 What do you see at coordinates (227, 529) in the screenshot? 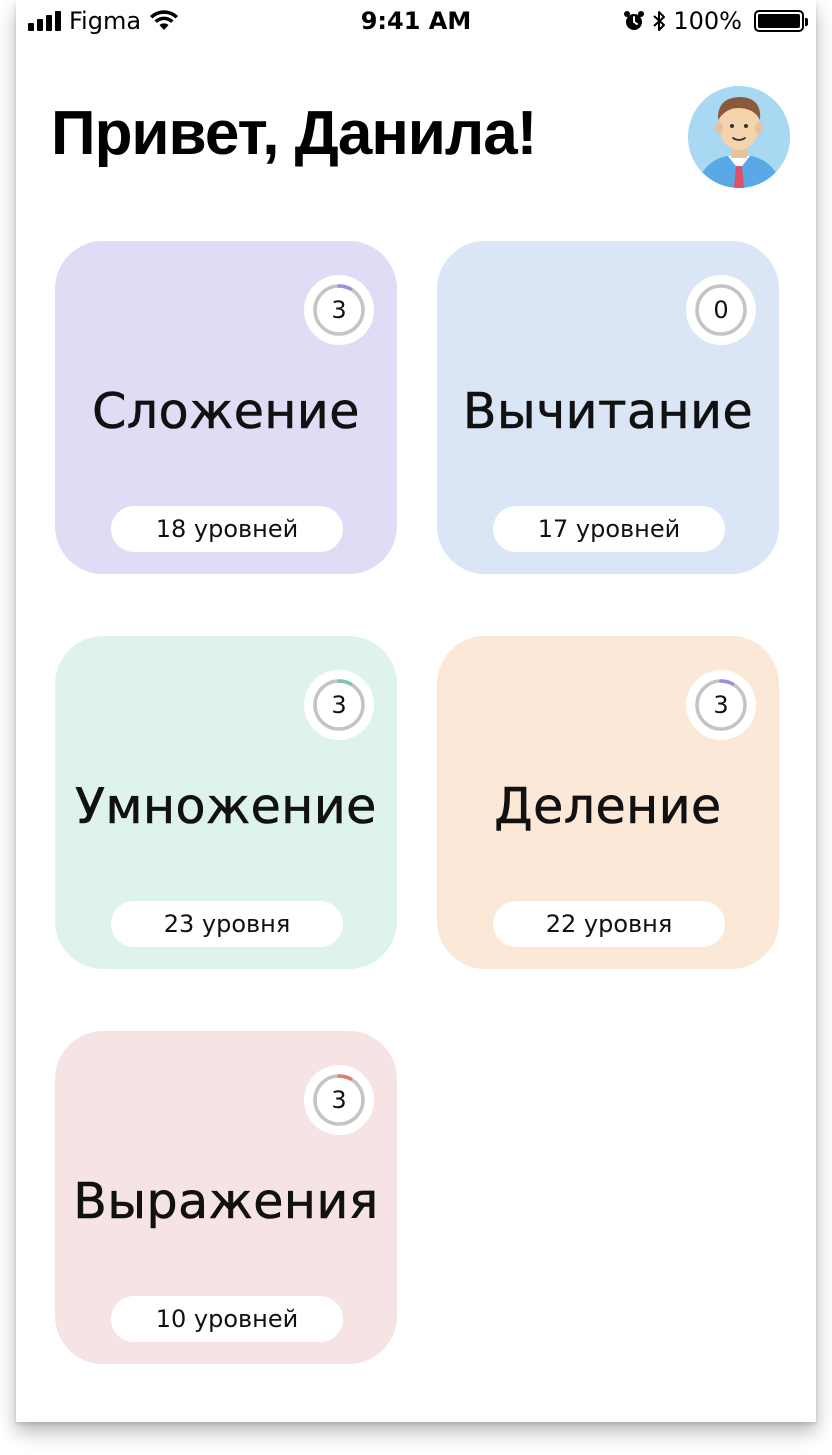
I see `levels-count-pill: 18 уровней` at bounding box center [227, 529].